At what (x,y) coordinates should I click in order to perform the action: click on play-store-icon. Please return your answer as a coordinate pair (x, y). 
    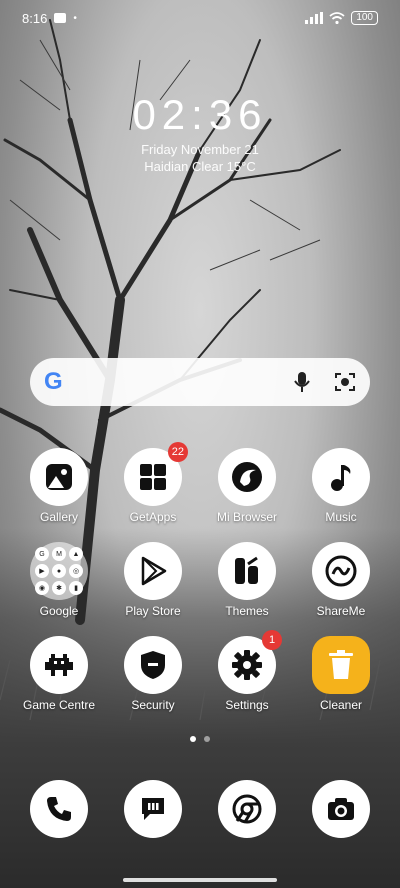
    Looking at the image, I should click on (153, 571).